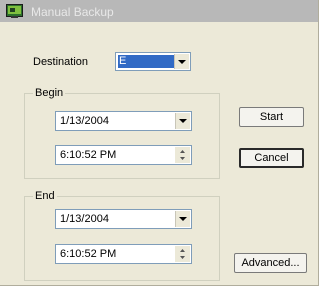  Describe the element at coordinates (123, 61) in the screenshot. I see `destination-value: E` at that location.